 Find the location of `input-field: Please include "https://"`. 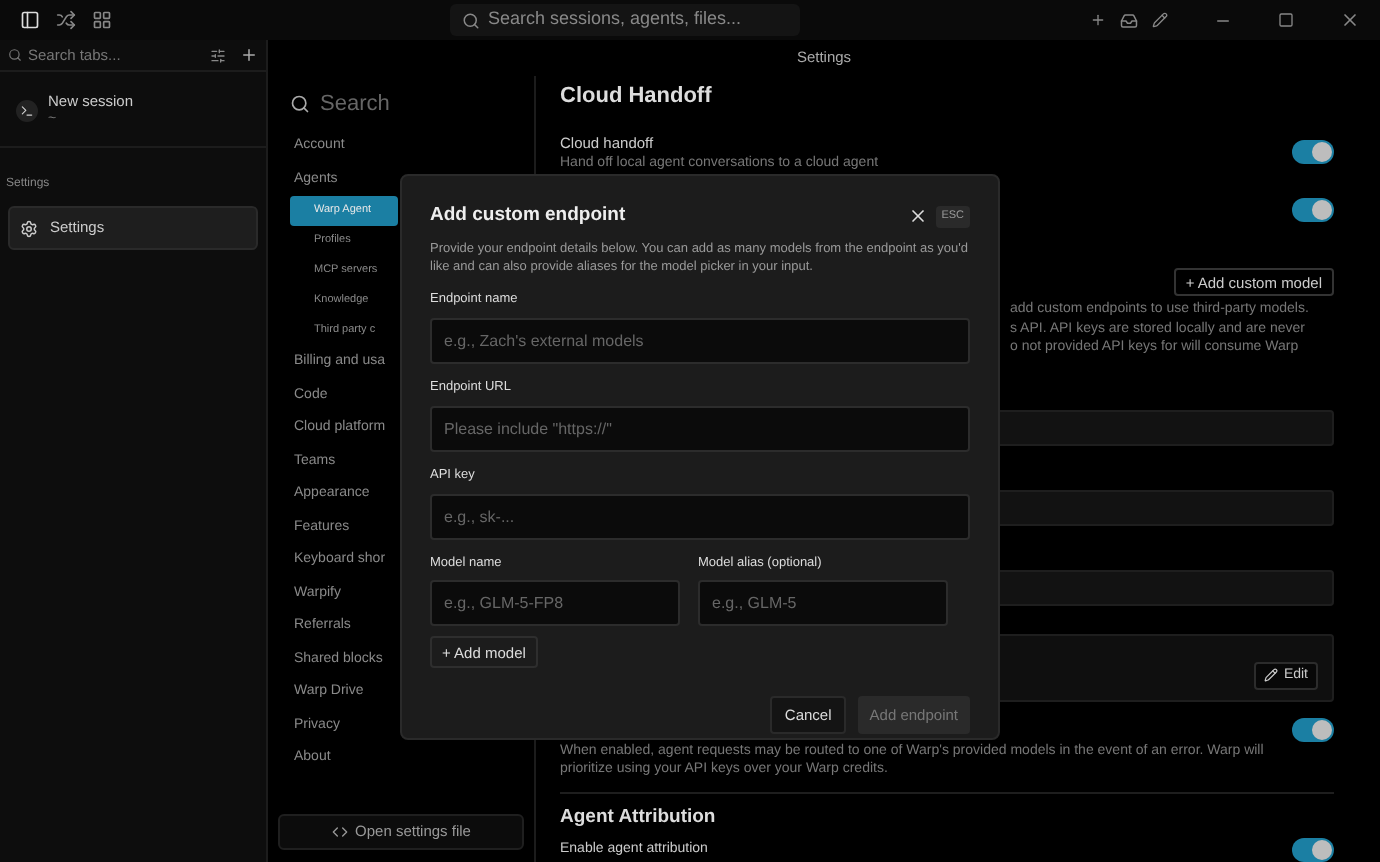

input-field: Please include "https://" is located at coordinates (700, 428).